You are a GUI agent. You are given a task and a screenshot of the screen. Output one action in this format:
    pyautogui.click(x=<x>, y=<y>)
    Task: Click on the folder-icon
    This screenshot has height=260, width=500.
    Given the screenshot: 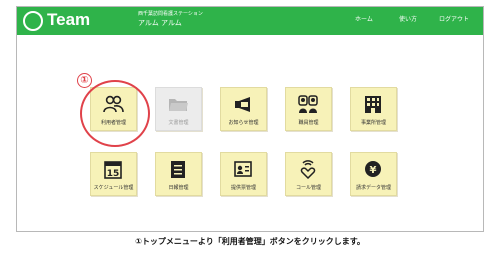 What is the action you would take?
    pyautogui.click(x=178, y=105)
    